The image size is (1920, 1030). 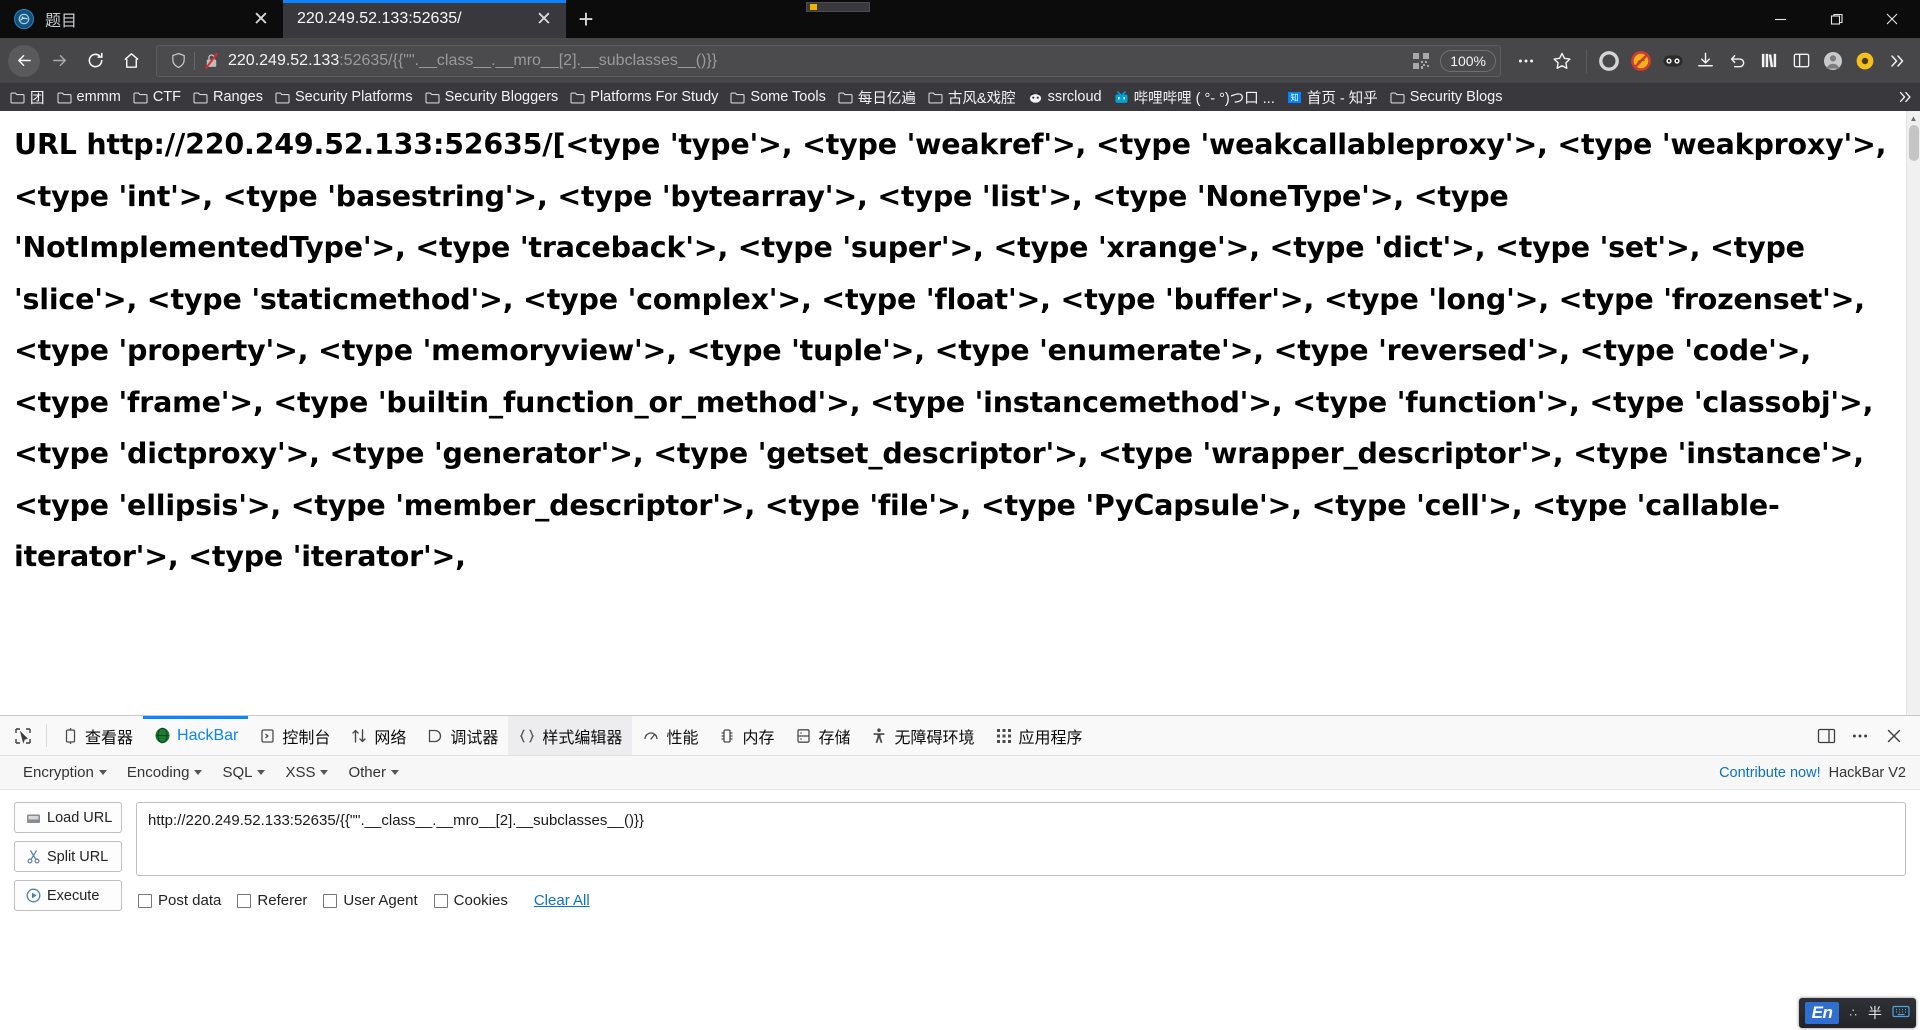 I want to click on extension-icon-yellow-dot, so click(x=1865, y=61).